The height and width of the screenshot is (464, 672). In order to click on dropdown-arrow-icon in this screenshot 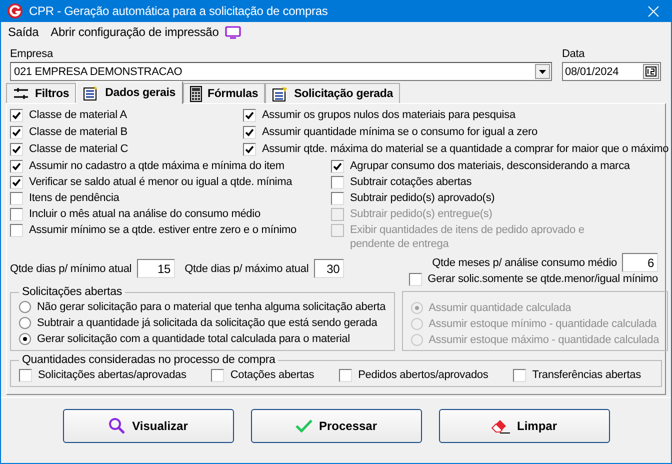, I will do `click(542, 72)`.